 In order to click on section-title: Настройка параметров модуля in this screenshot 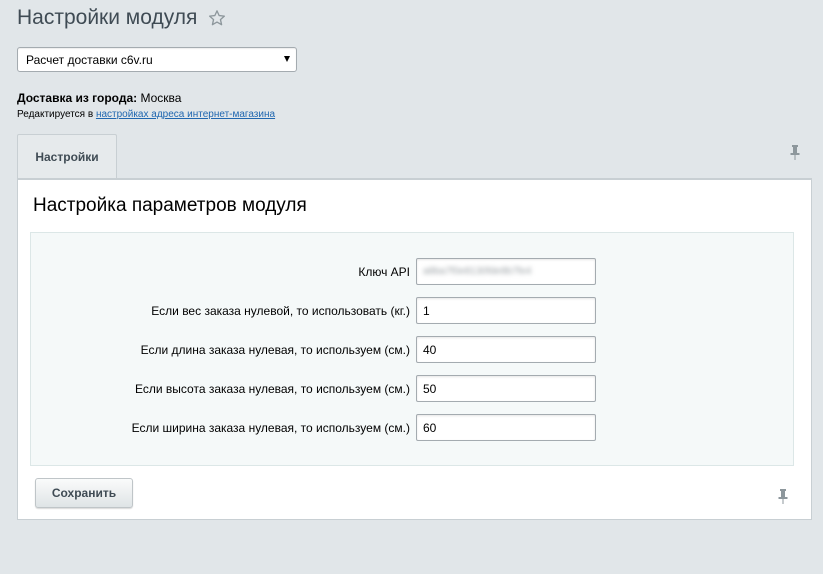, I will do `click(170, 205)`.